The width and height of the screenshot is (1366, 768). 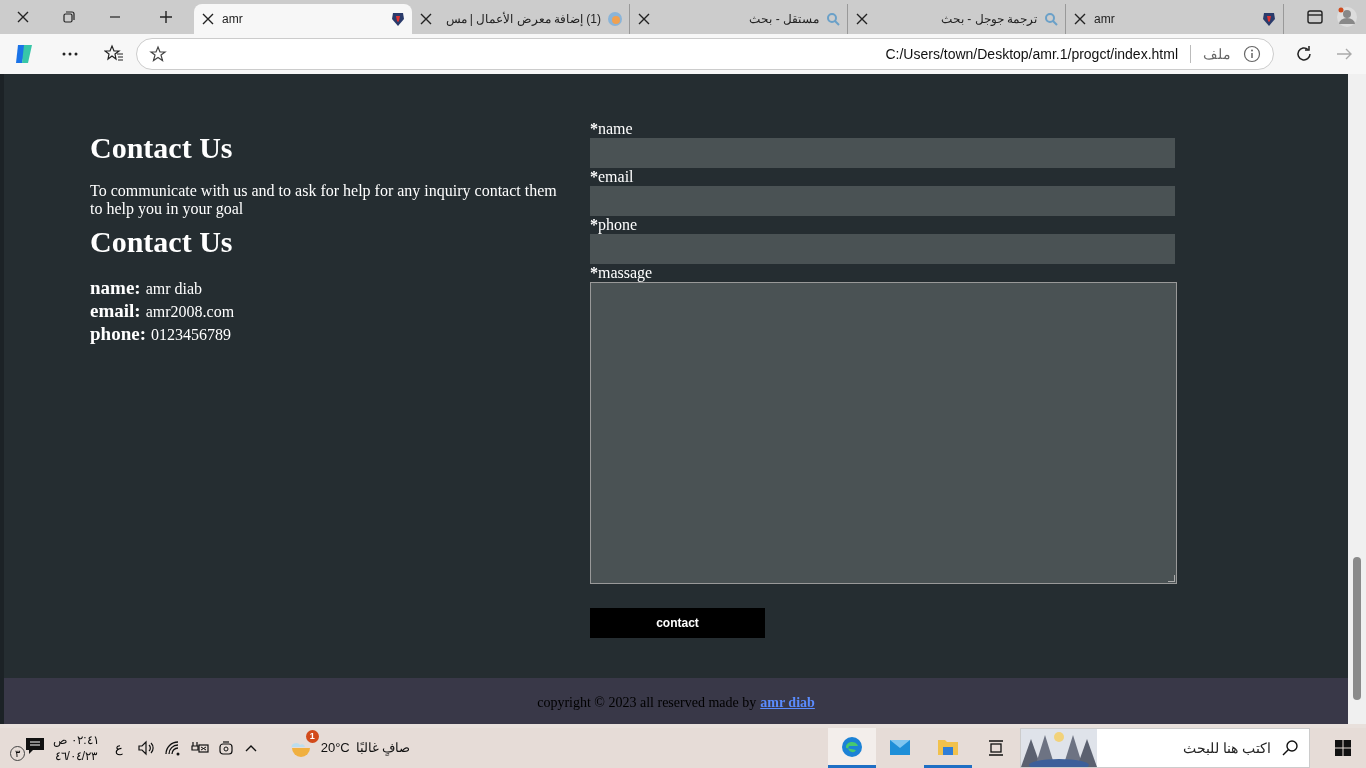 What do you see at coordinates (787, 702) in the screenshot?
I see `footer-link: amr diab` at bounding box center [787, 702].